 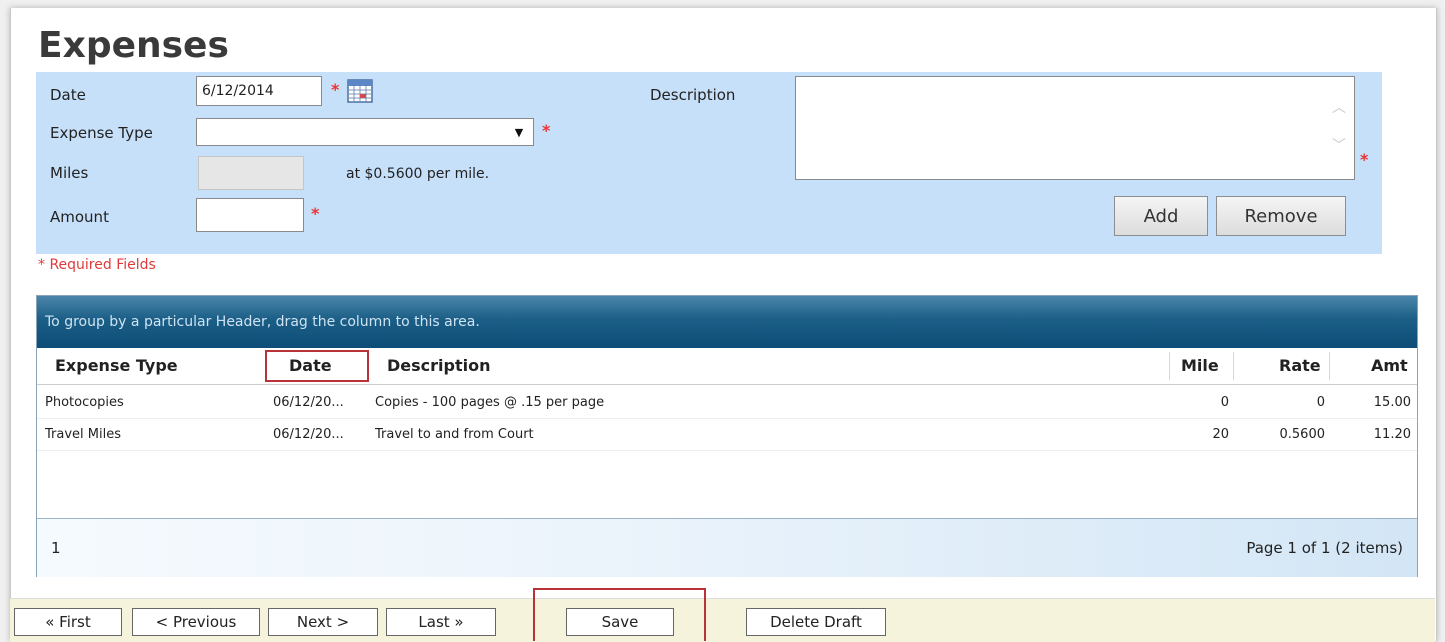 What do you see at coordinates (454, 434) in the screenshot?
I see `cell-description: Travel to and from Court` at bounding box center [454, 434].